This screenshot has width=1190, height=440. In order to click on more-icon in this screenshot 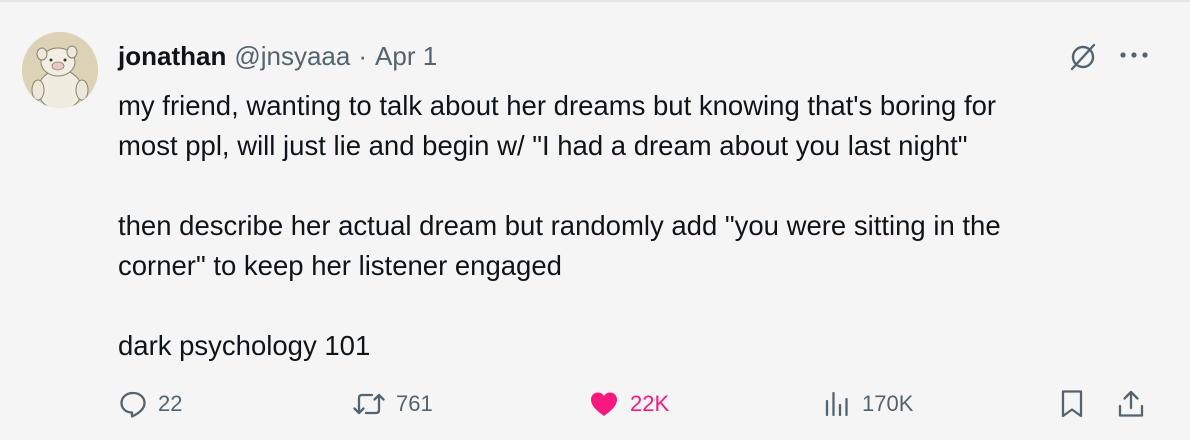, I will do `click(1134, 55)`.